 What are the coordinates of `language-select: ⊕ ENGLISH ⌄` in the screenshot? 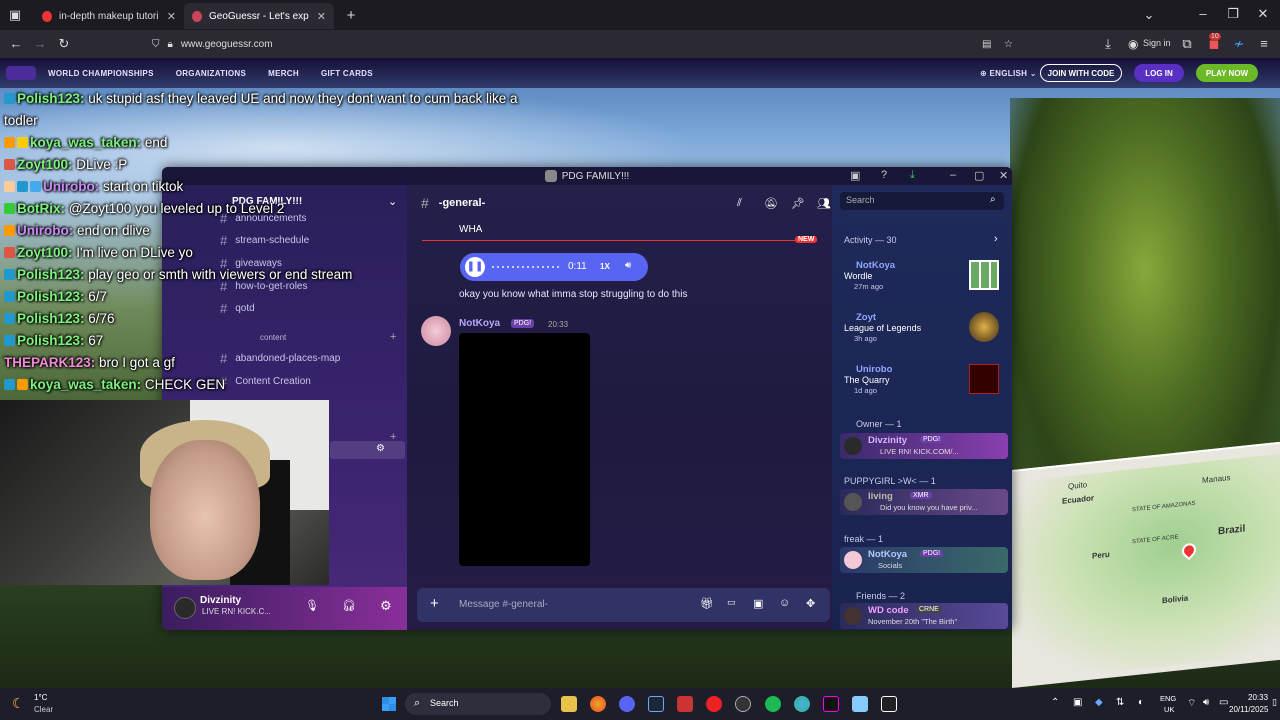 It's located at (1008, 73).